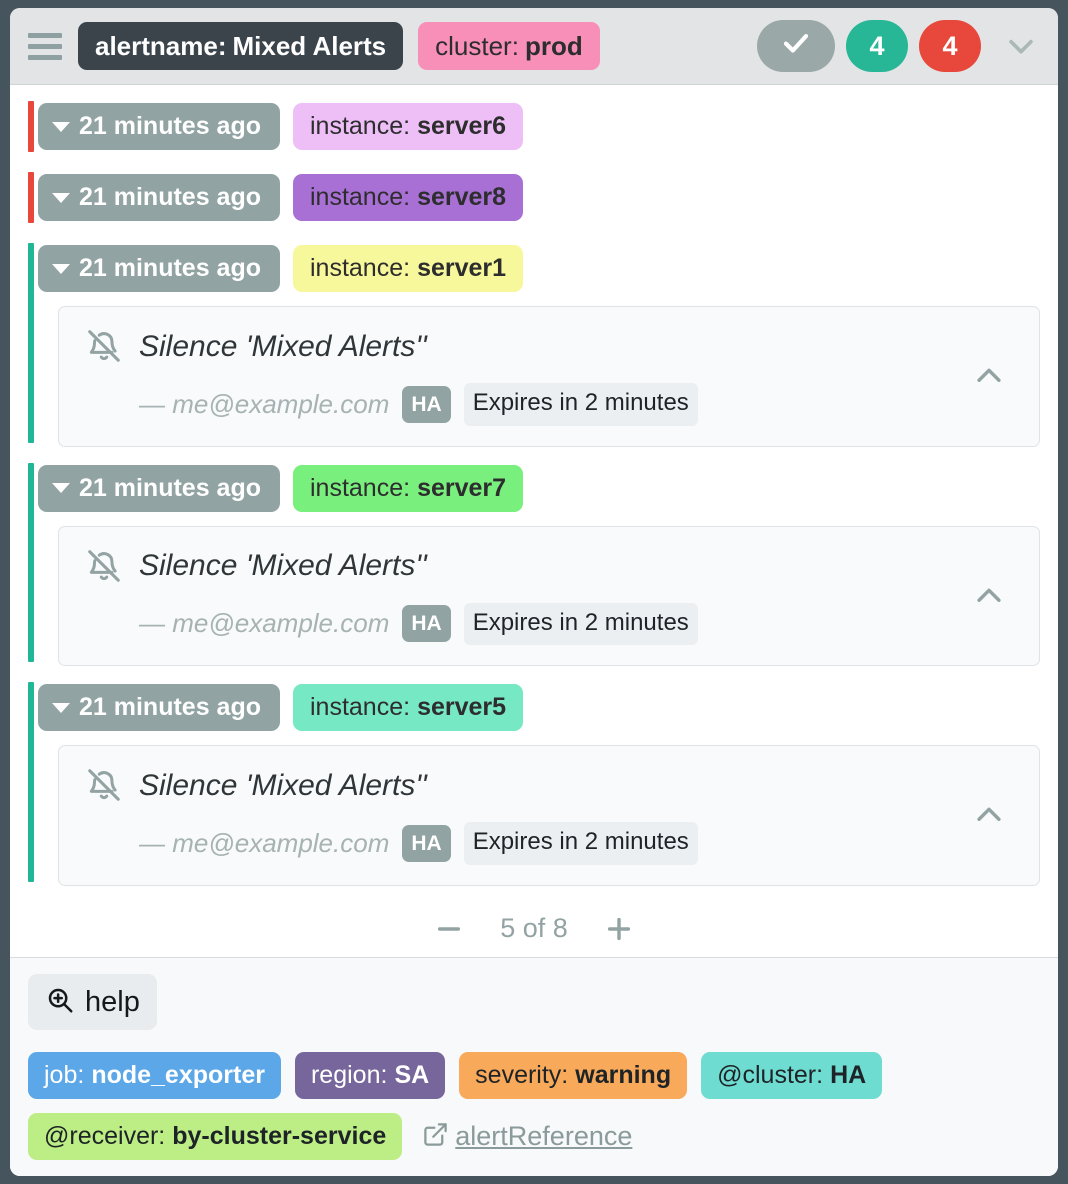 The width and height of the screenshot is (1068, 1184). I want to click on alert-row: 21 minutes ago instance: server1, so click(548, 268).